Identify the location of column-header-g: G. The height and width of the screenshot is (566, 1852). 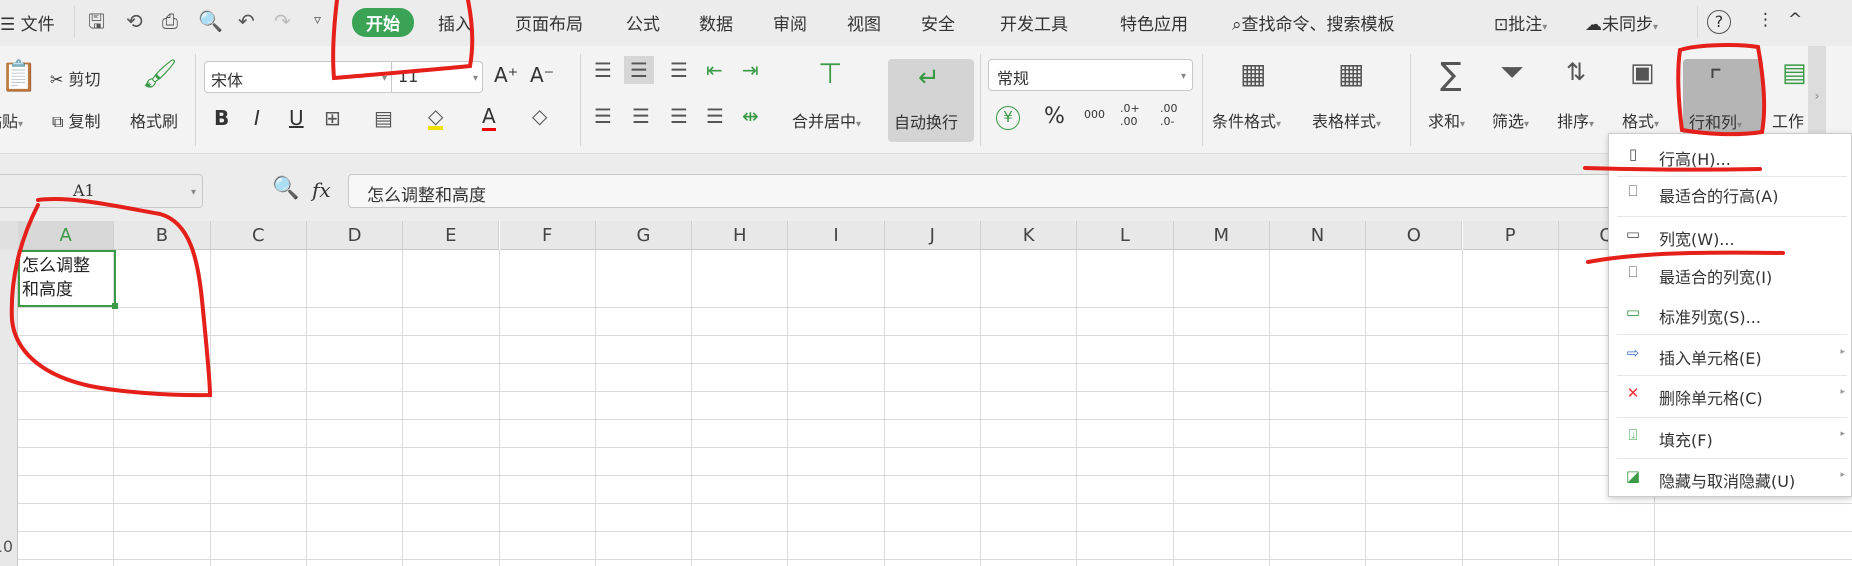
(644, 235).